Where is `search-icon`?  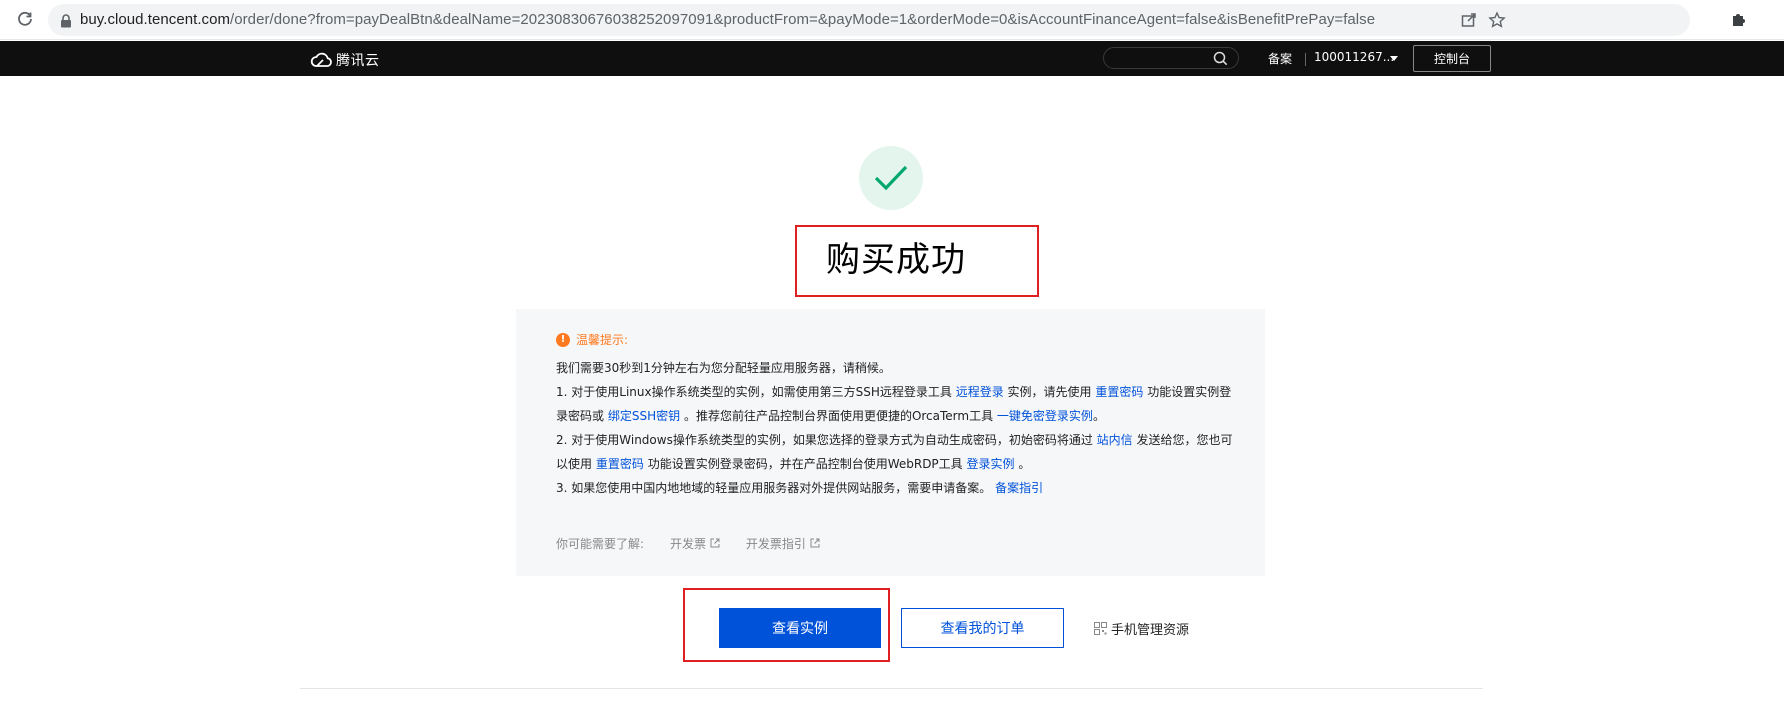
search-icon is located at coordinates (1220, 58).